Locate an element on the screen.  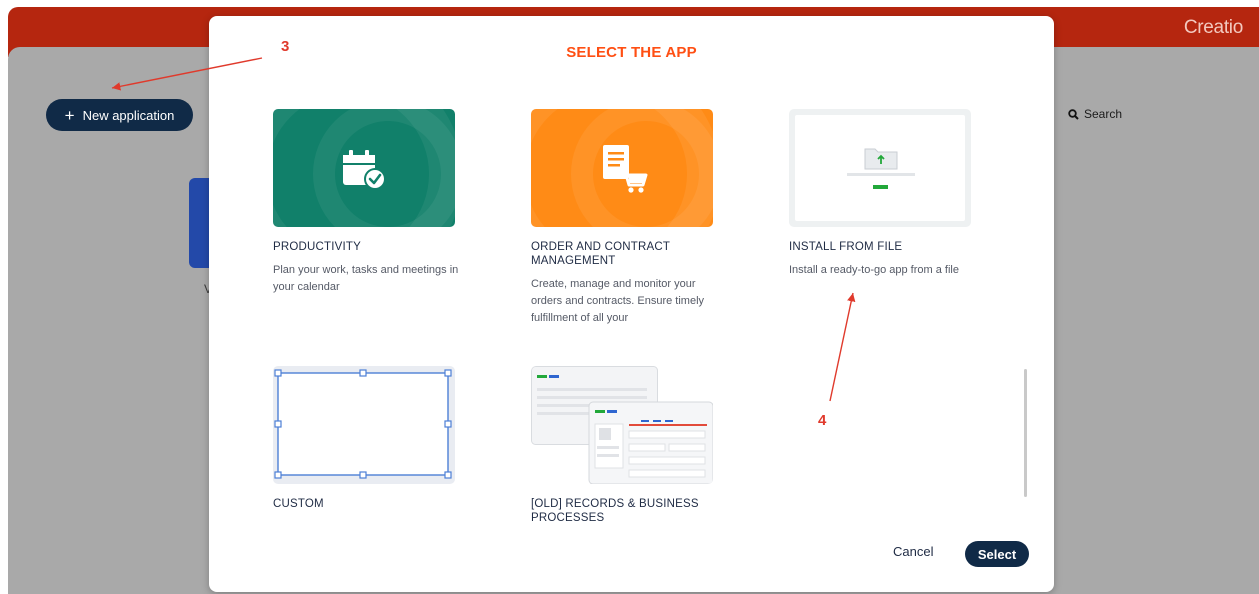
records-thumbnail is located at coordinates (622, 425).